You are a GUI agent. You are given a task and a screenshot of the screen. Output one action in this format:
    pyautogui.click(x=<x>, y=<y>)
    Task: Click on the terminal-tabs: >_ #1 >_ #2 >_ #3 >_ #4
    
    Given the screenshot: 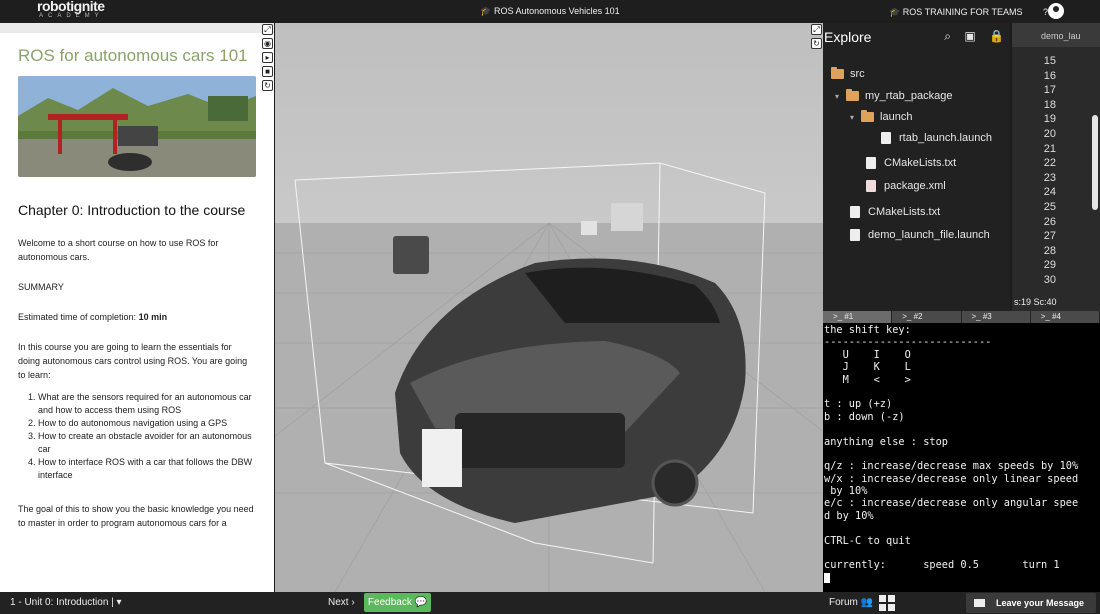 What is the action you would take?
    pyautogui.click(x=961, y=317)
    